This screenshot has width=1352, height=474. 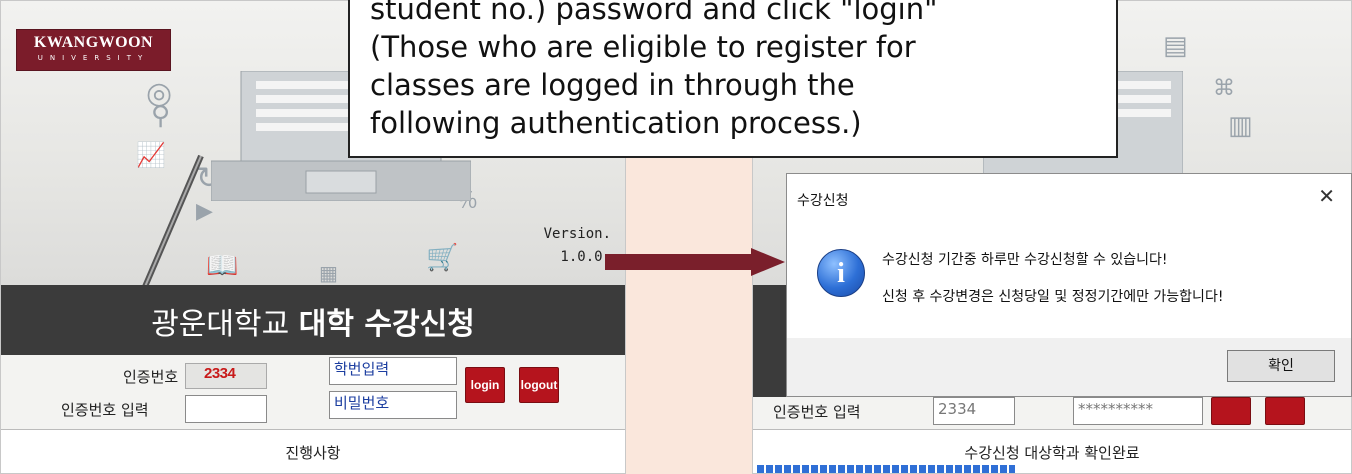 I want to click on logo-subtext: UNIVERSITY, so click(x=93, y=58).